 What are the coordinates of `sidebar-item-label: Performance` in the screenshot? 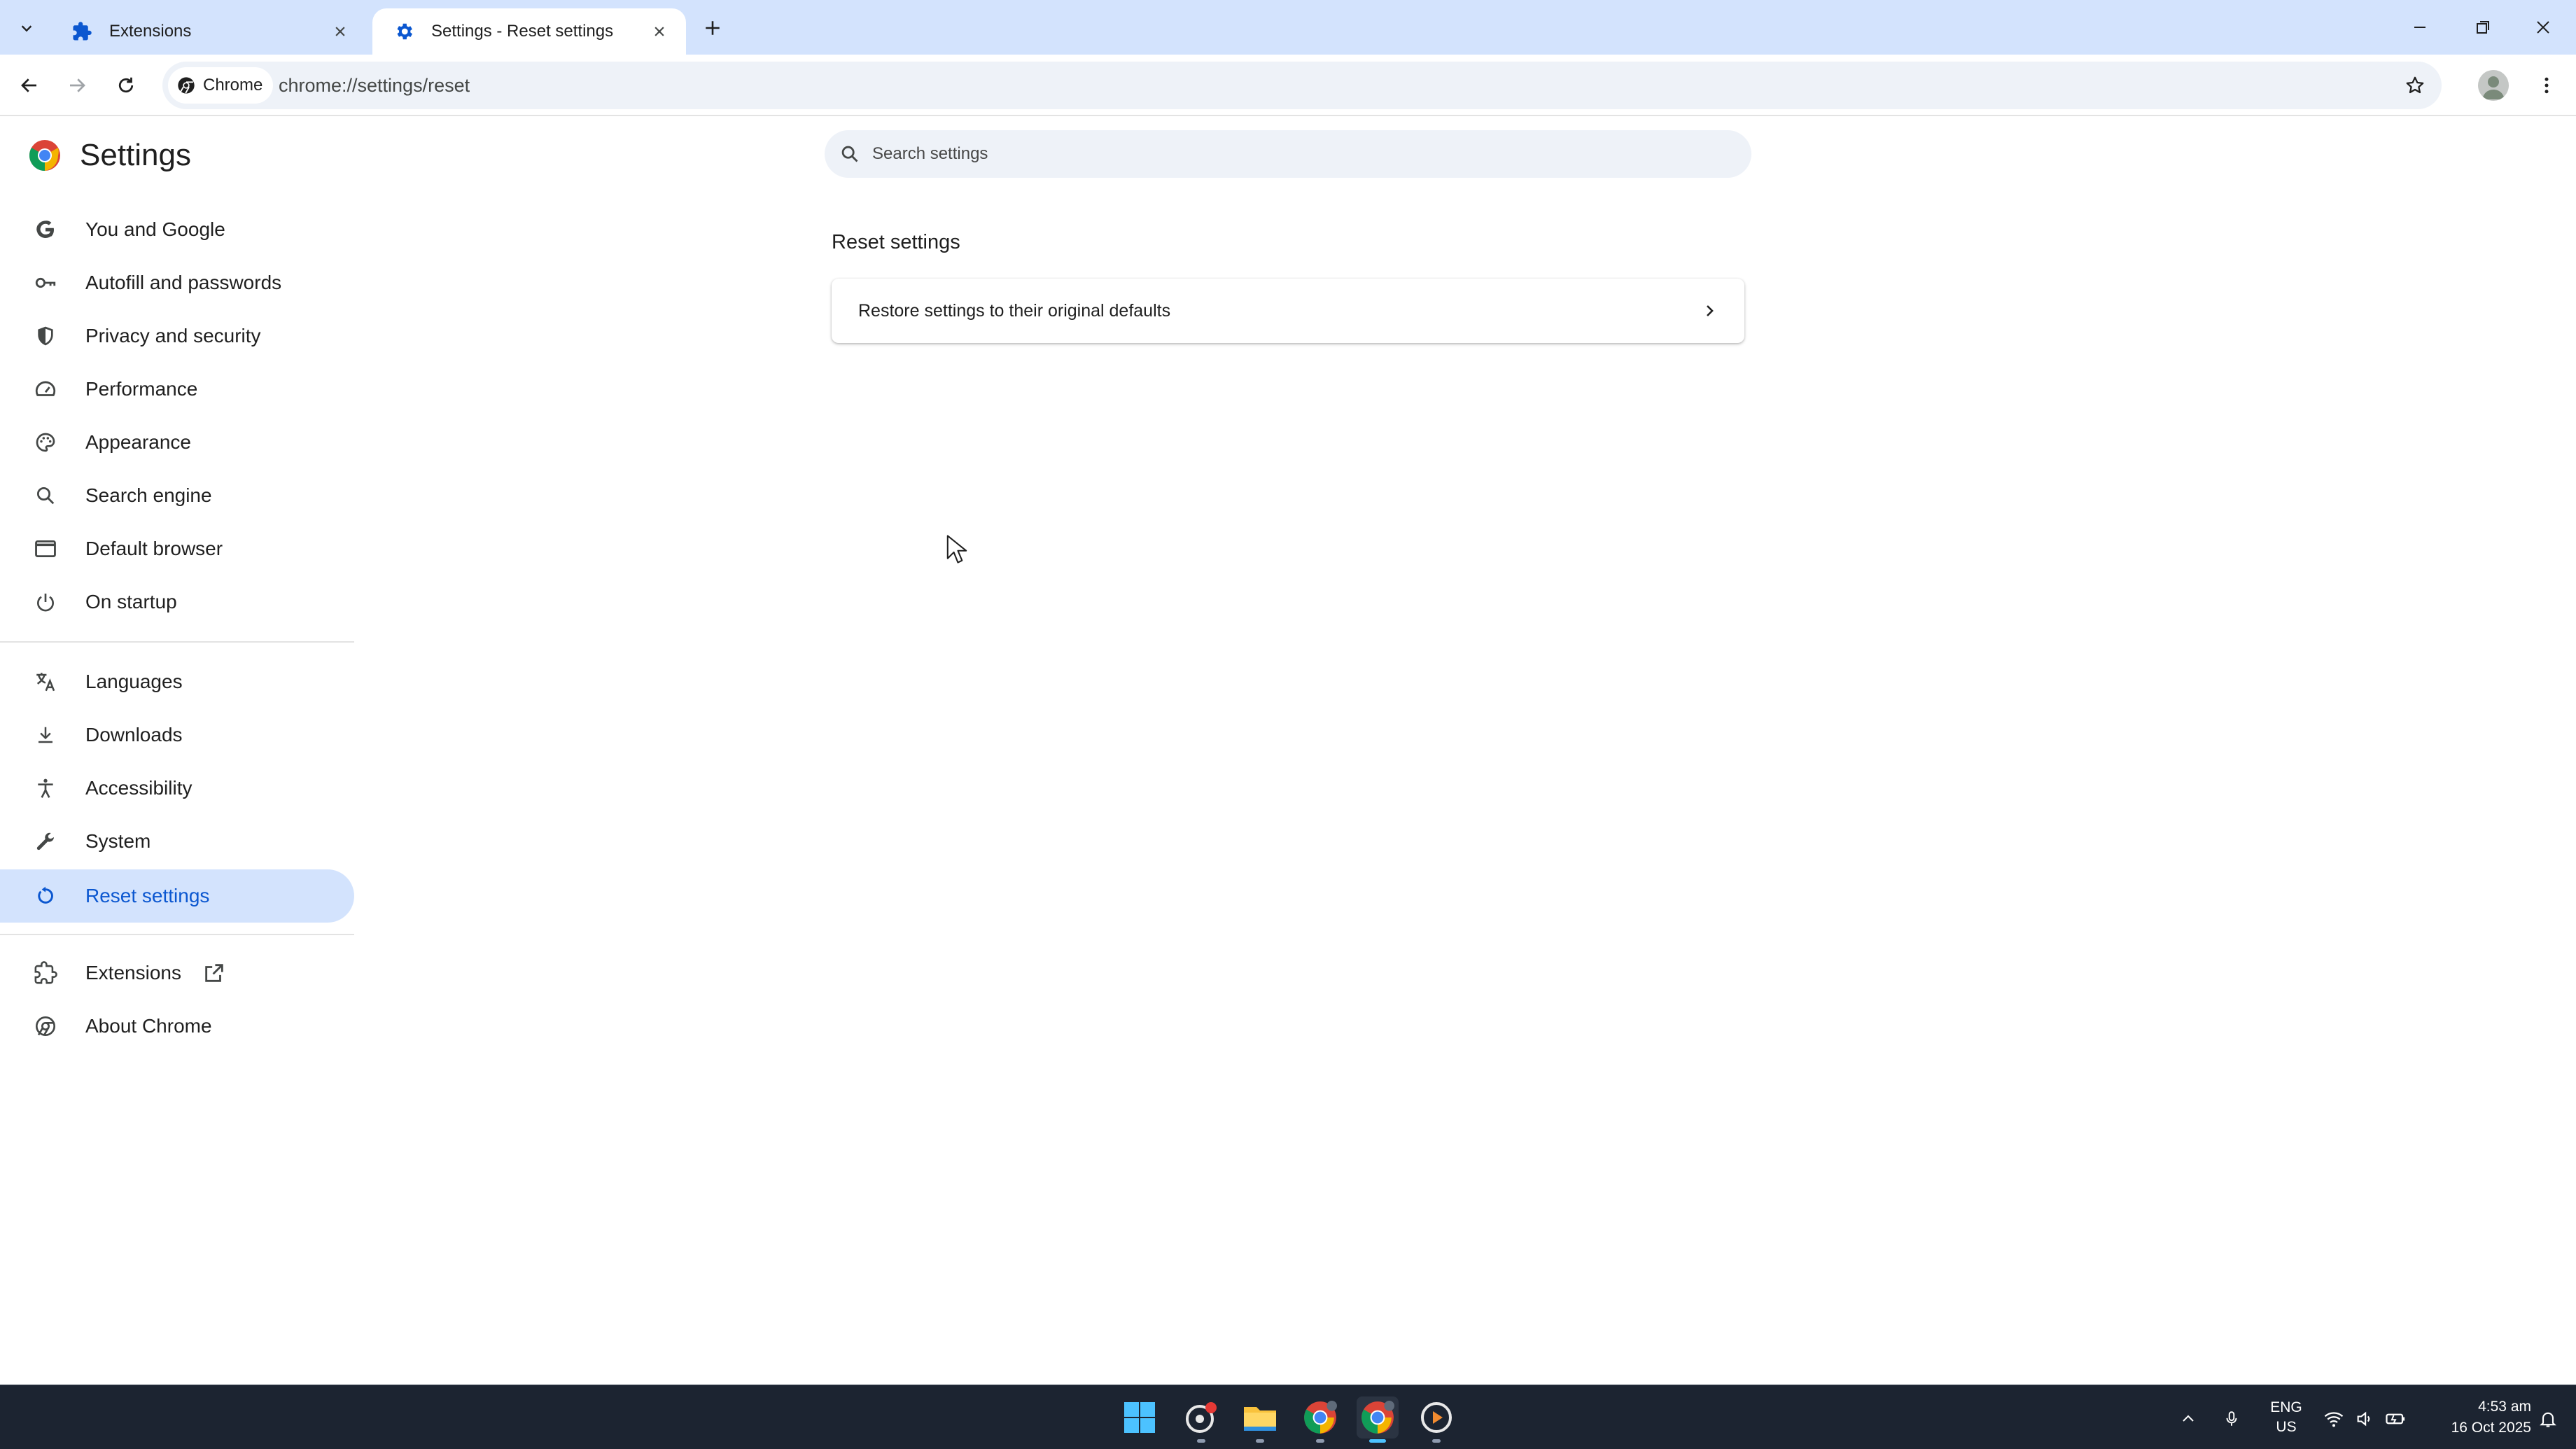 It's located at (141, 389).